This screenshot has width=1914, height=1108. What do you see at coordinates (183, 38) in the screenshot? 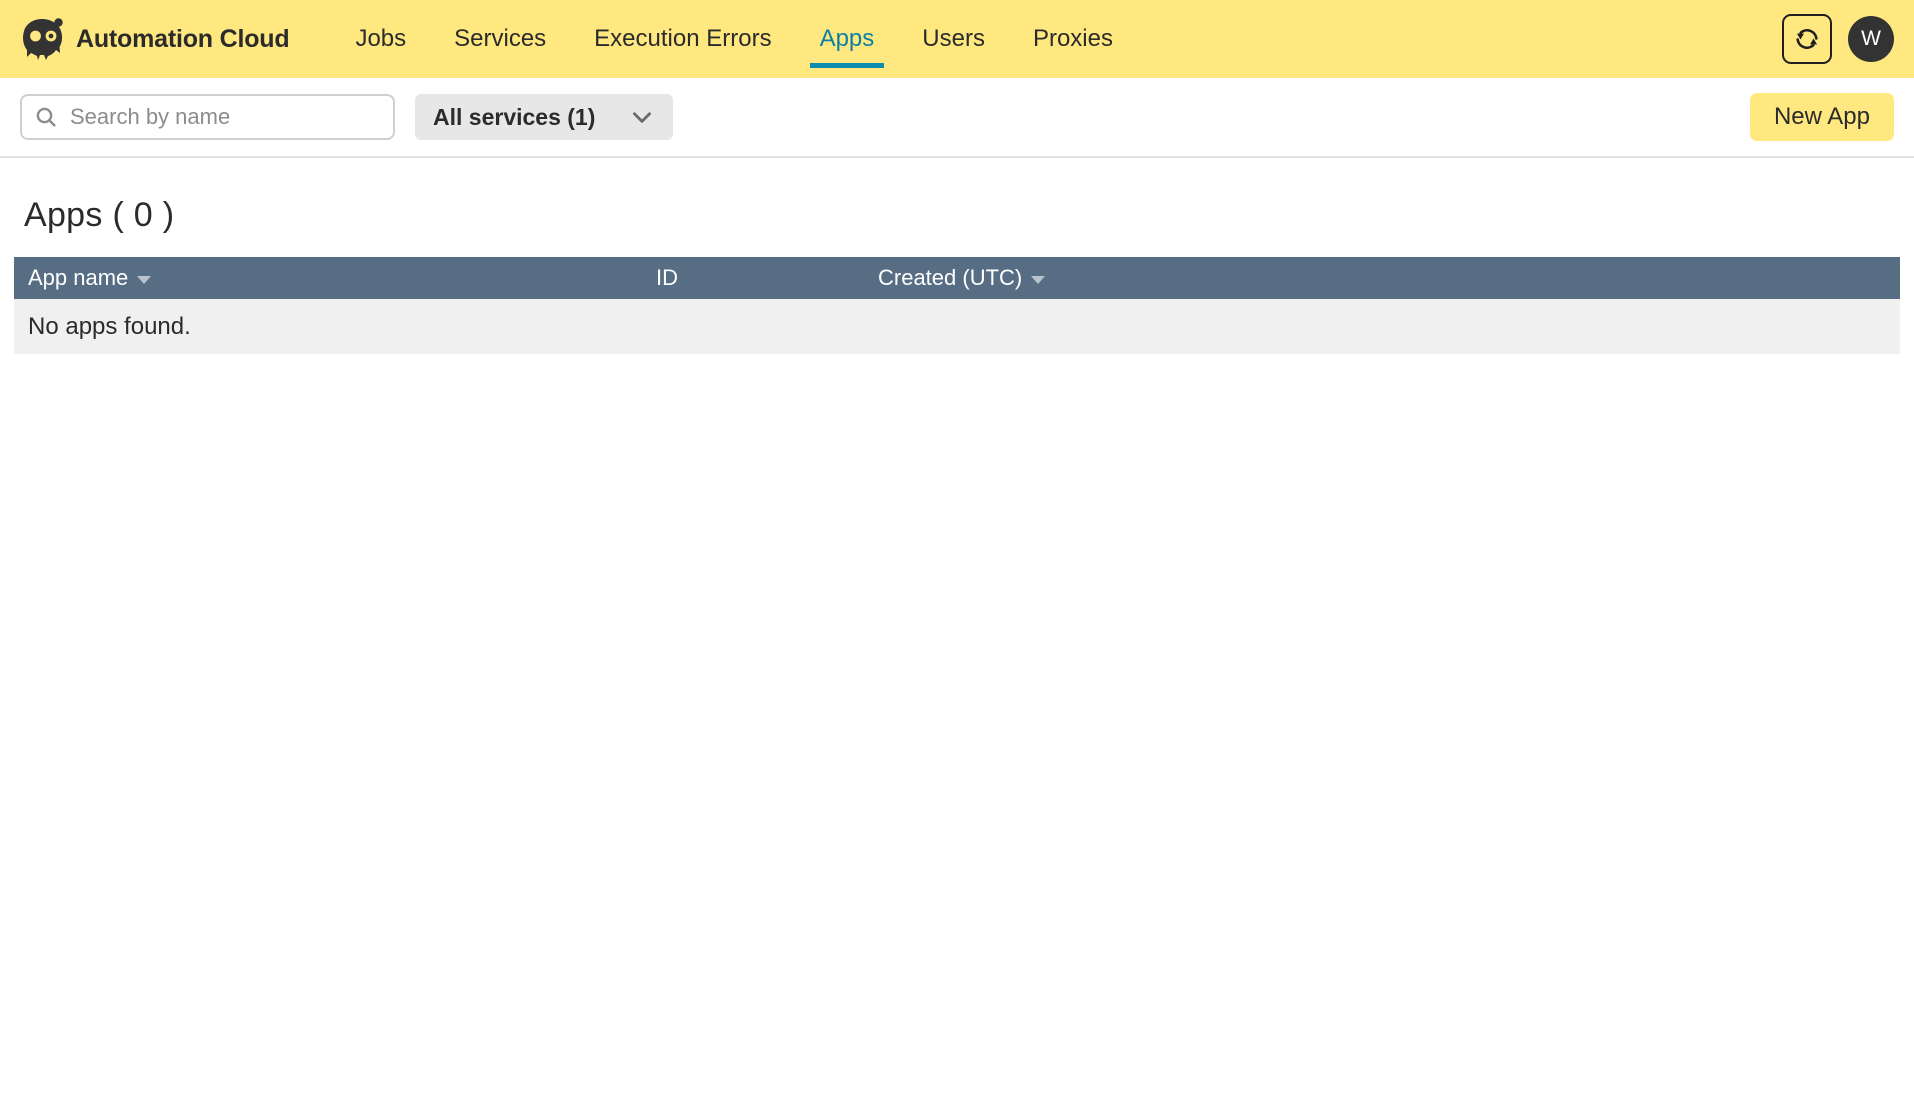
I see `brand-name: Automation Cloud` at bounding box center [183, 38].